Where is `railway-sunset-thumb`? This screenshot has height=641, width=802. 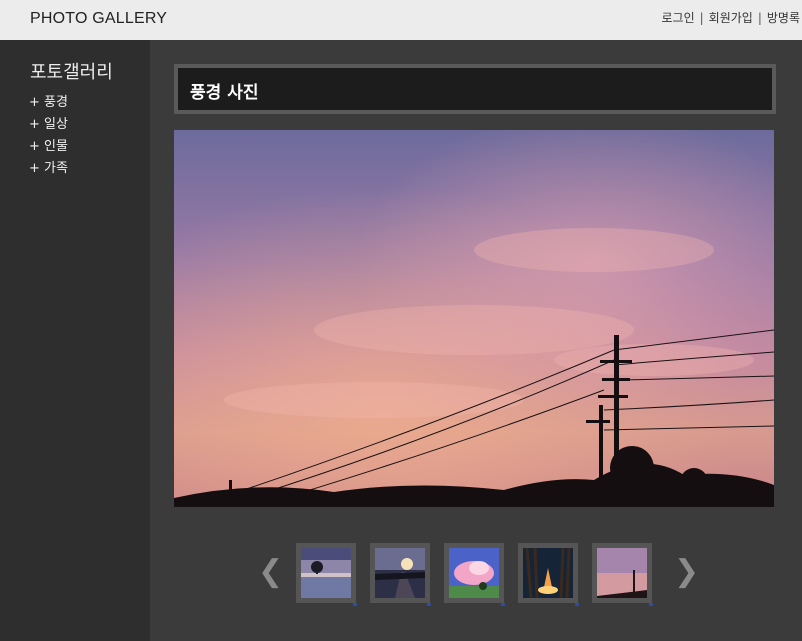
railway-sunset-thumb is located at coordinates (400, 573).